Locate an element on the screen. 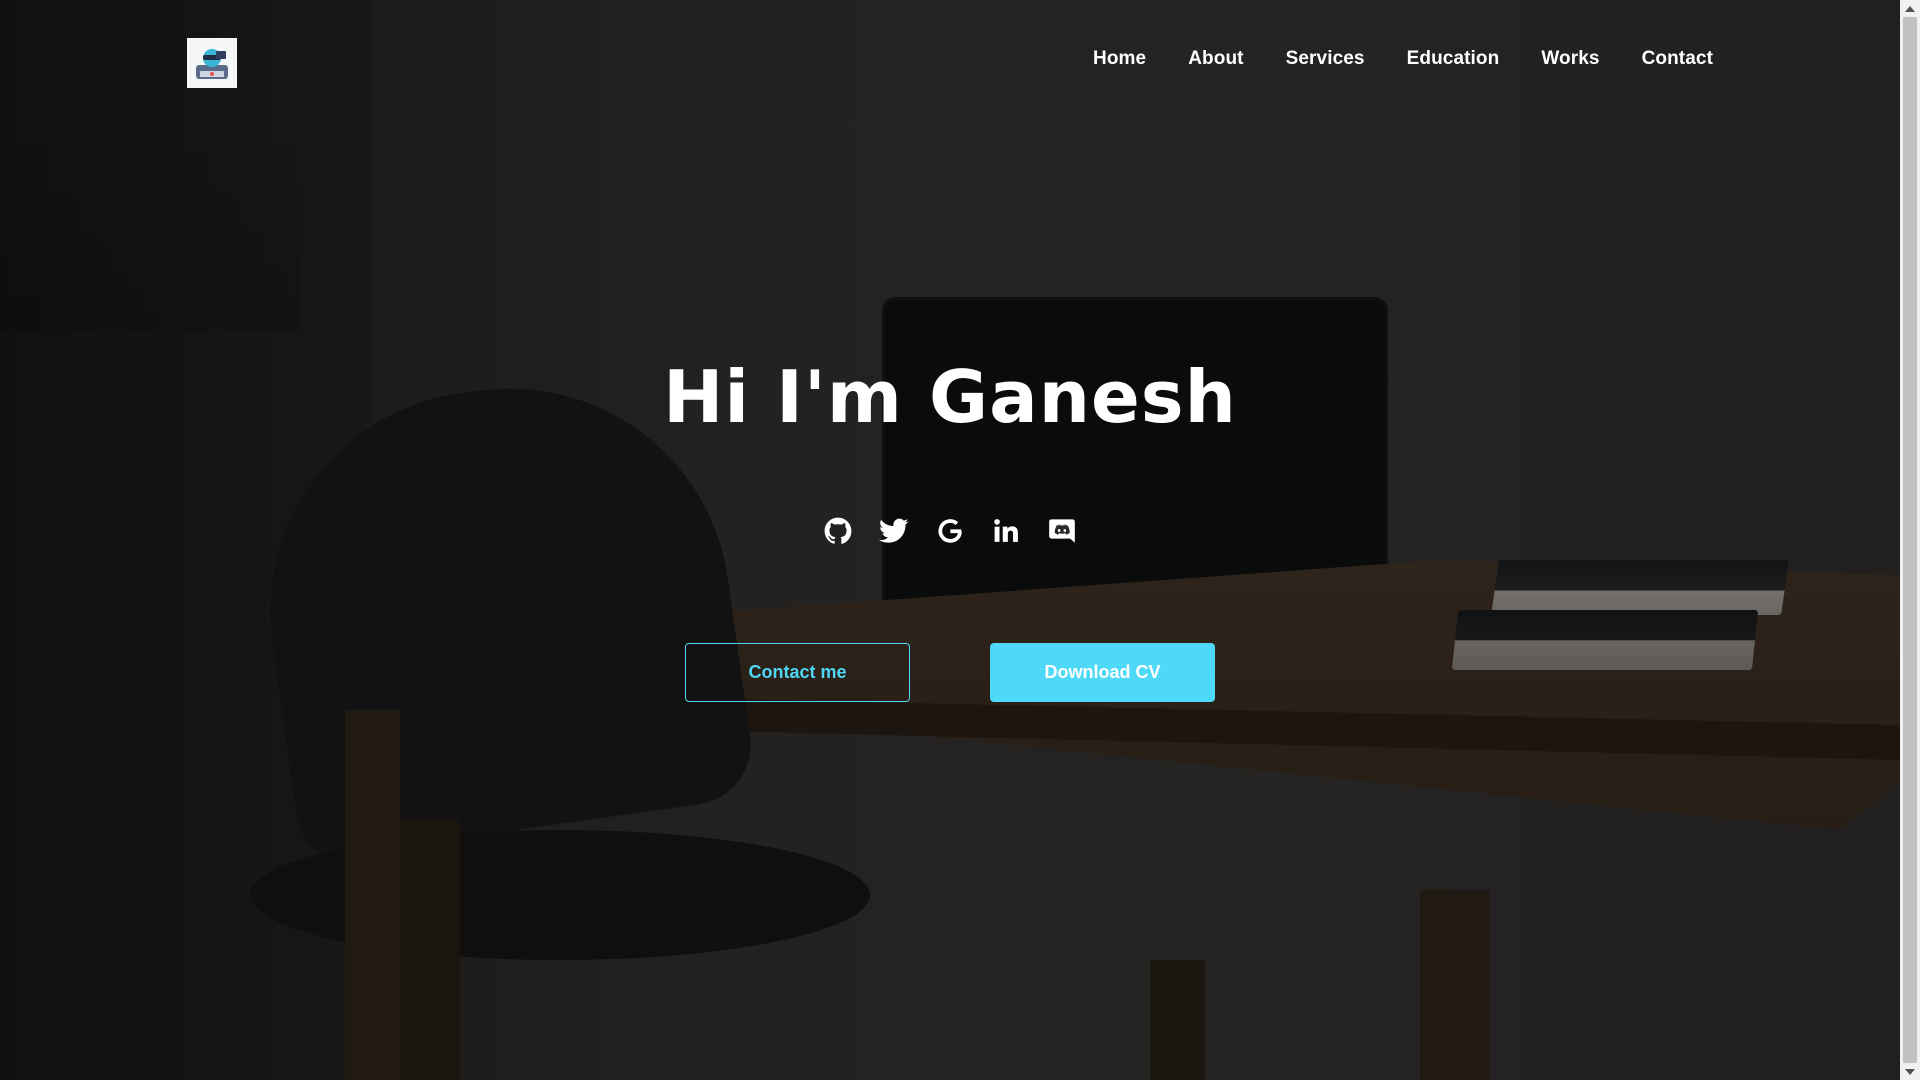 This screenshot has width=1920, height=1080. scrollbar is located at coordinates (1910, 540).